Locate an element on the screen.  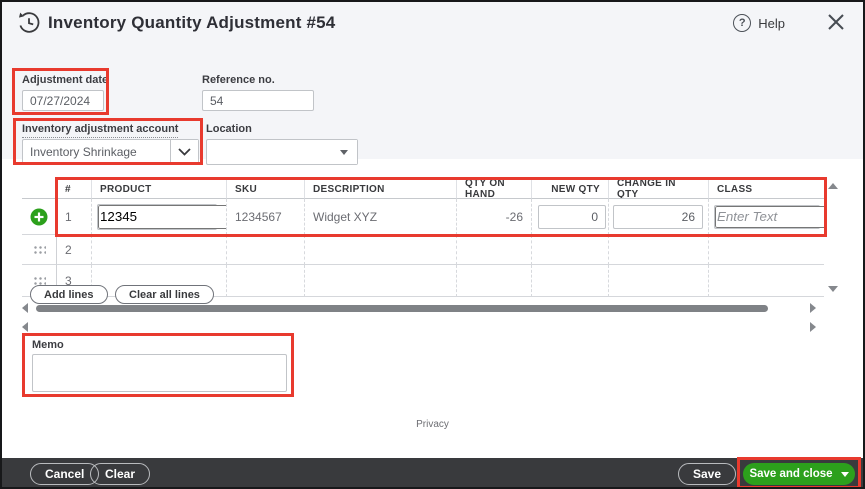
adjustment-date-input is located at coordinates (63, 100).